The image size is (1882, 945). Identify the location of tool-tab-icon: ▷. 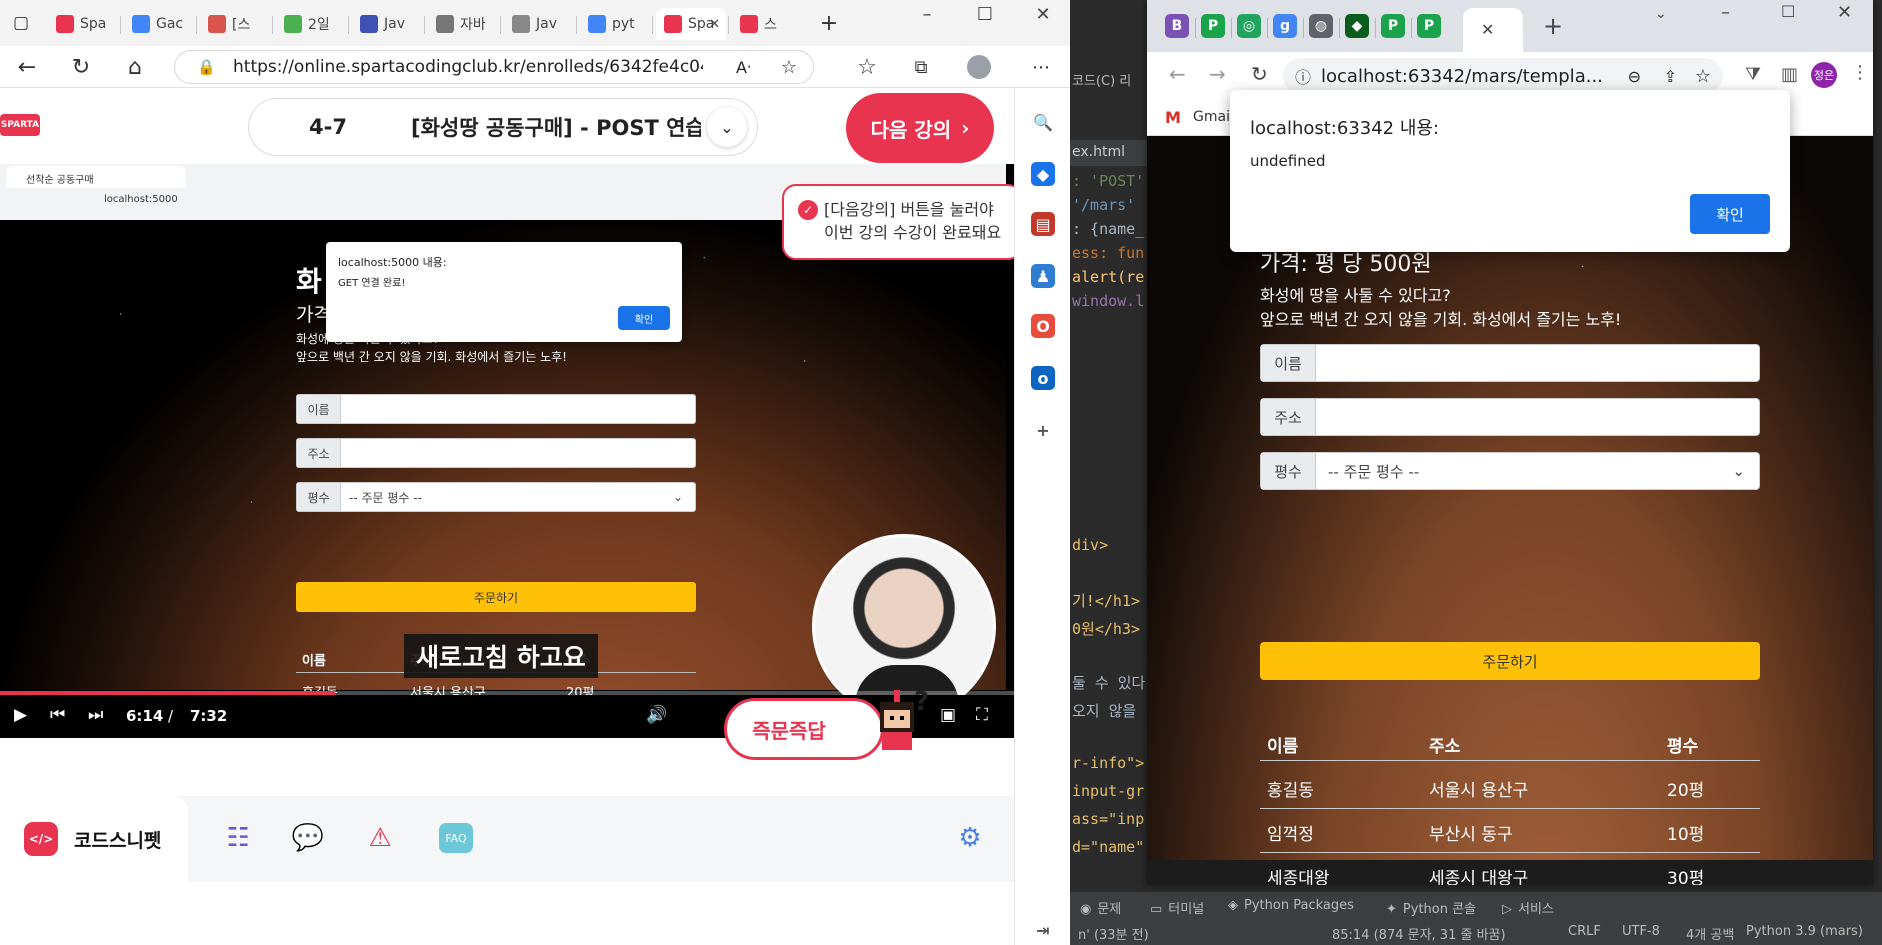
(1507, 909).